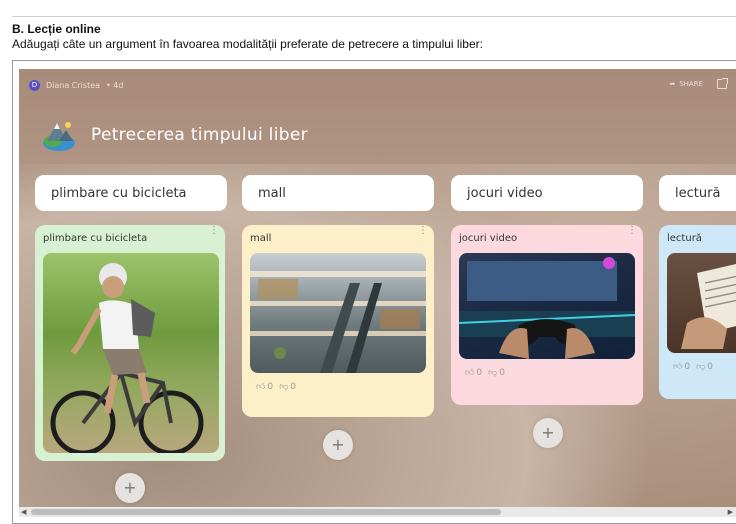 Image resolution: width=736 pixels, height=524 pixels. I want to click on add-post-button-mall: +, so click(338, 445).